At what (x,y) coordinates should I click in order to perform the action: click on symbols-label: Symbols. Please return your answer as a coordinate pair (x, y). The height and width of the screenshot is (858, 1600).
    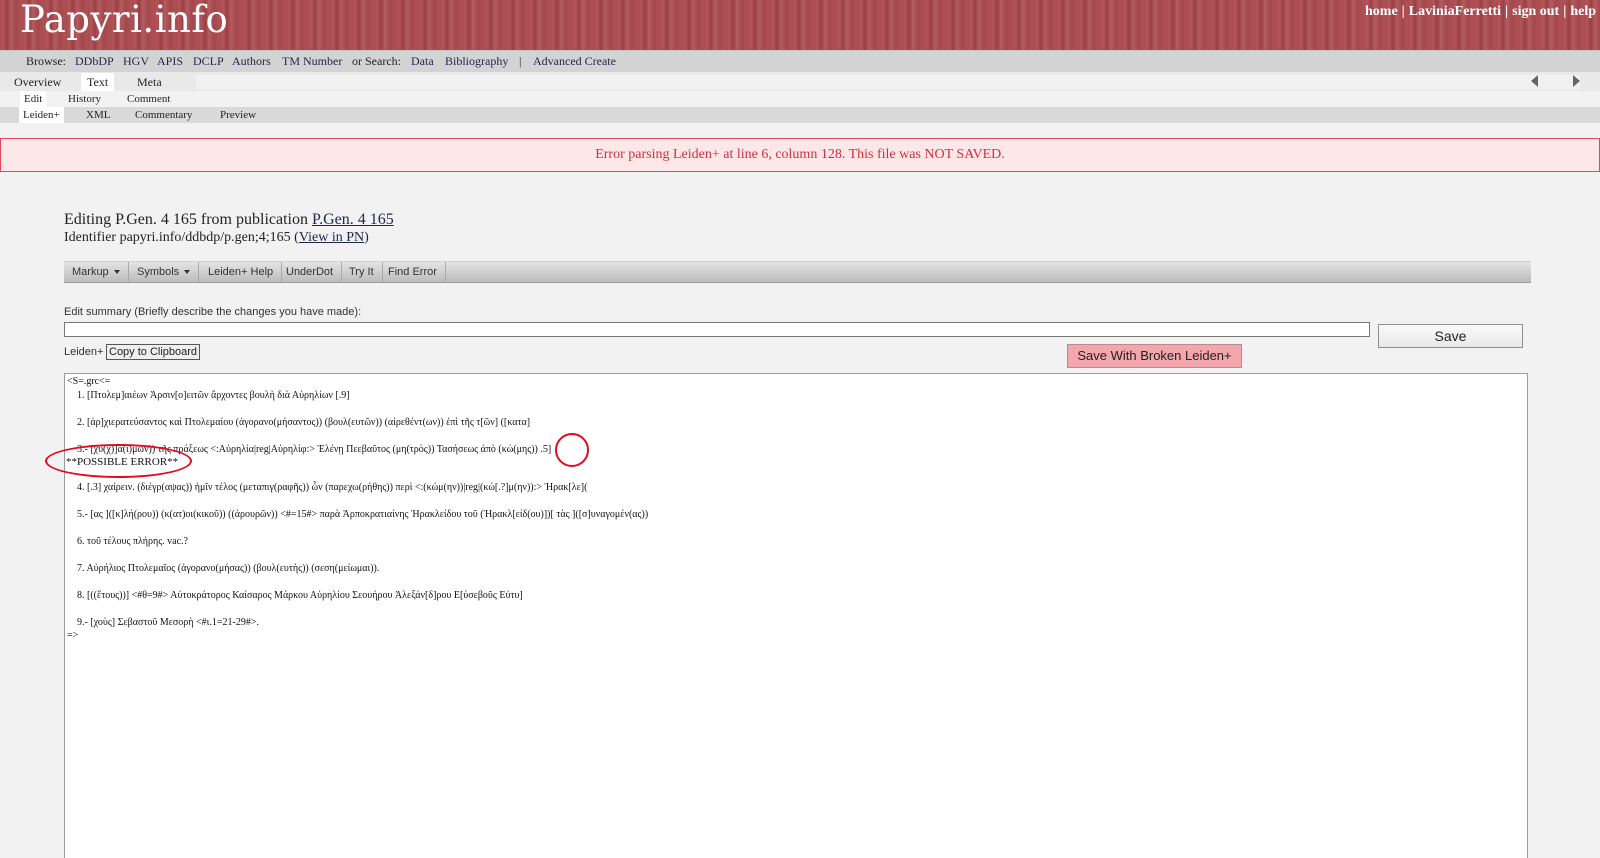
    Looking at the image, I should click on (158, 272).